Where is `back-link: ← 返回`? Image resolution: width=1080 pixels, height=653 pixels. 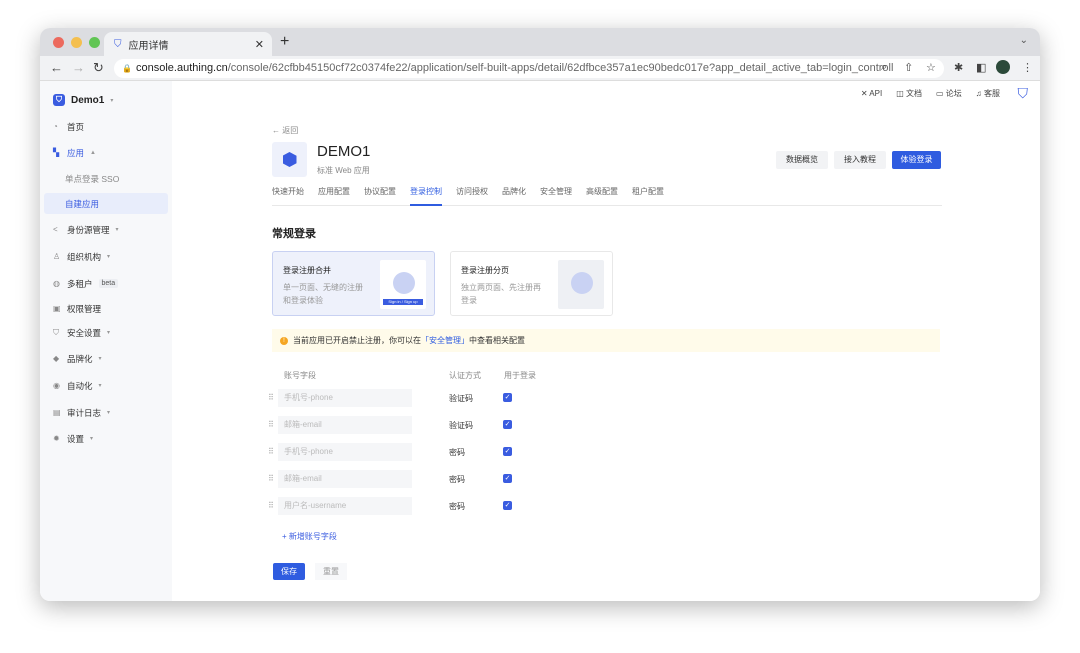 back-link: ← 返回 is located at coordinates (285, 130).